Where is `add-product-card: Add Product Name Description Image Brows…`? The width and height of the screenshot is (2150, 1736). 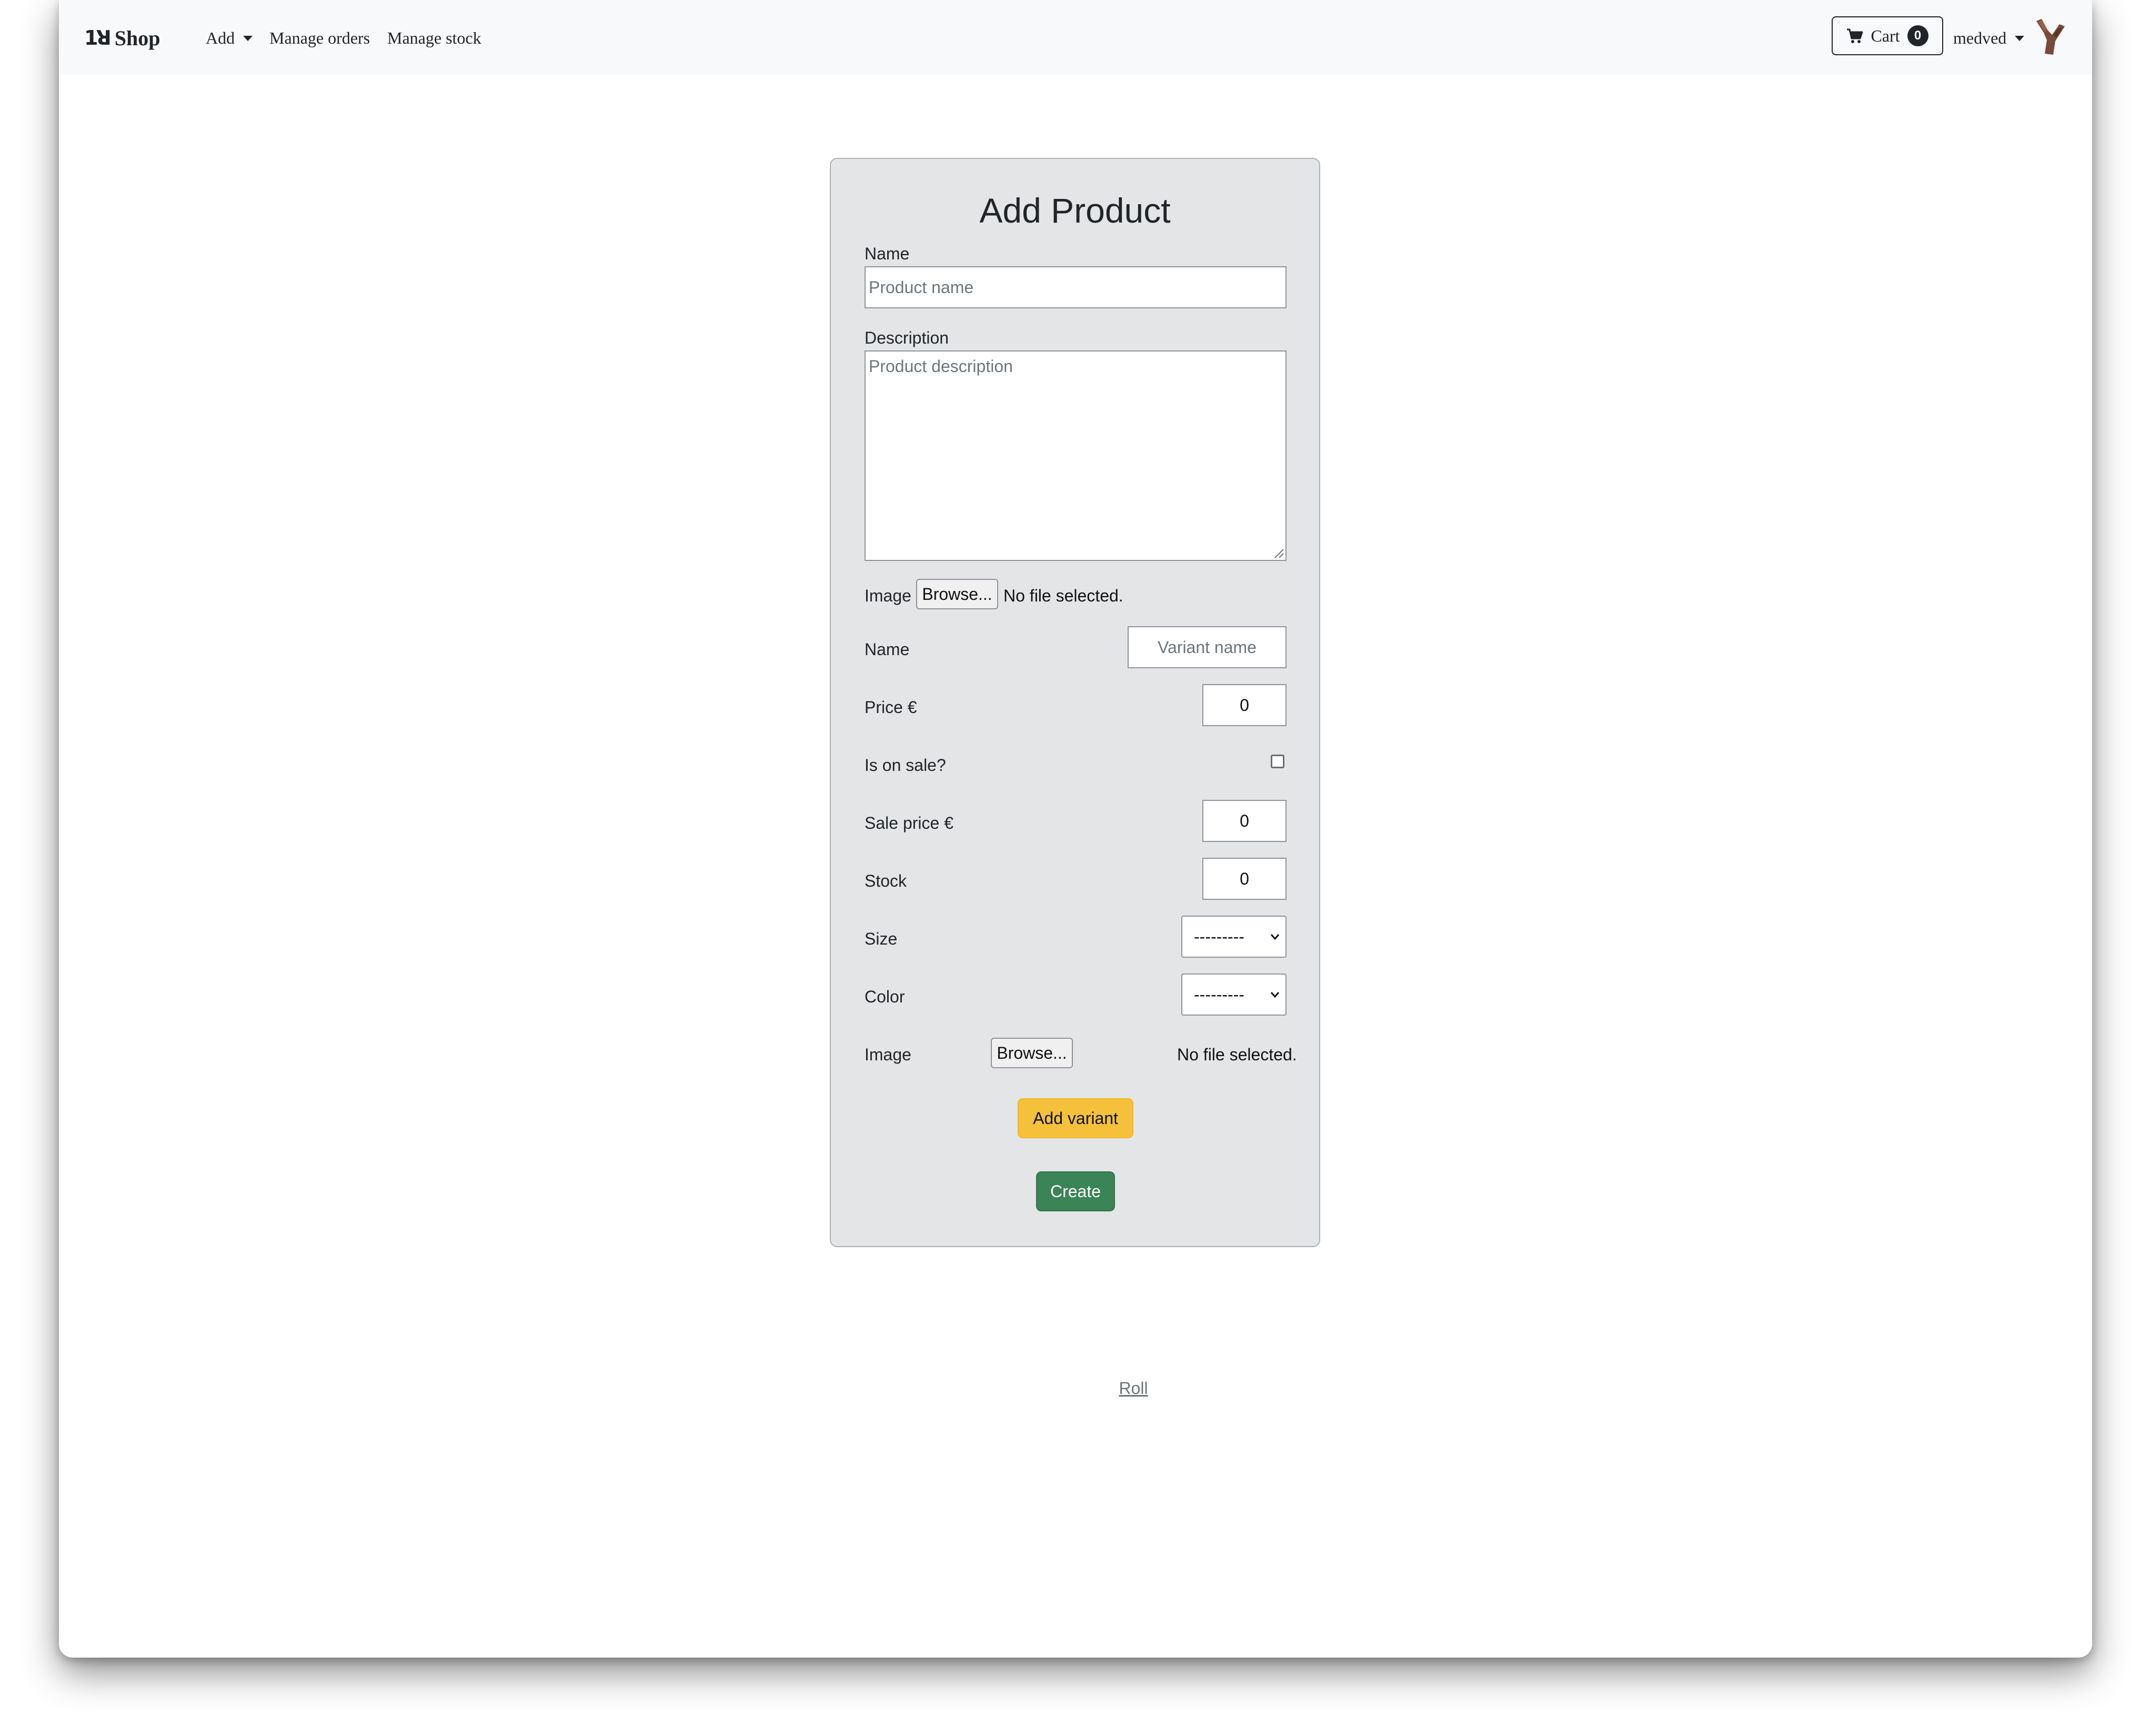 add-product-card: Add Product Name Description Image Brows… is located at coordinates (1075, 702).